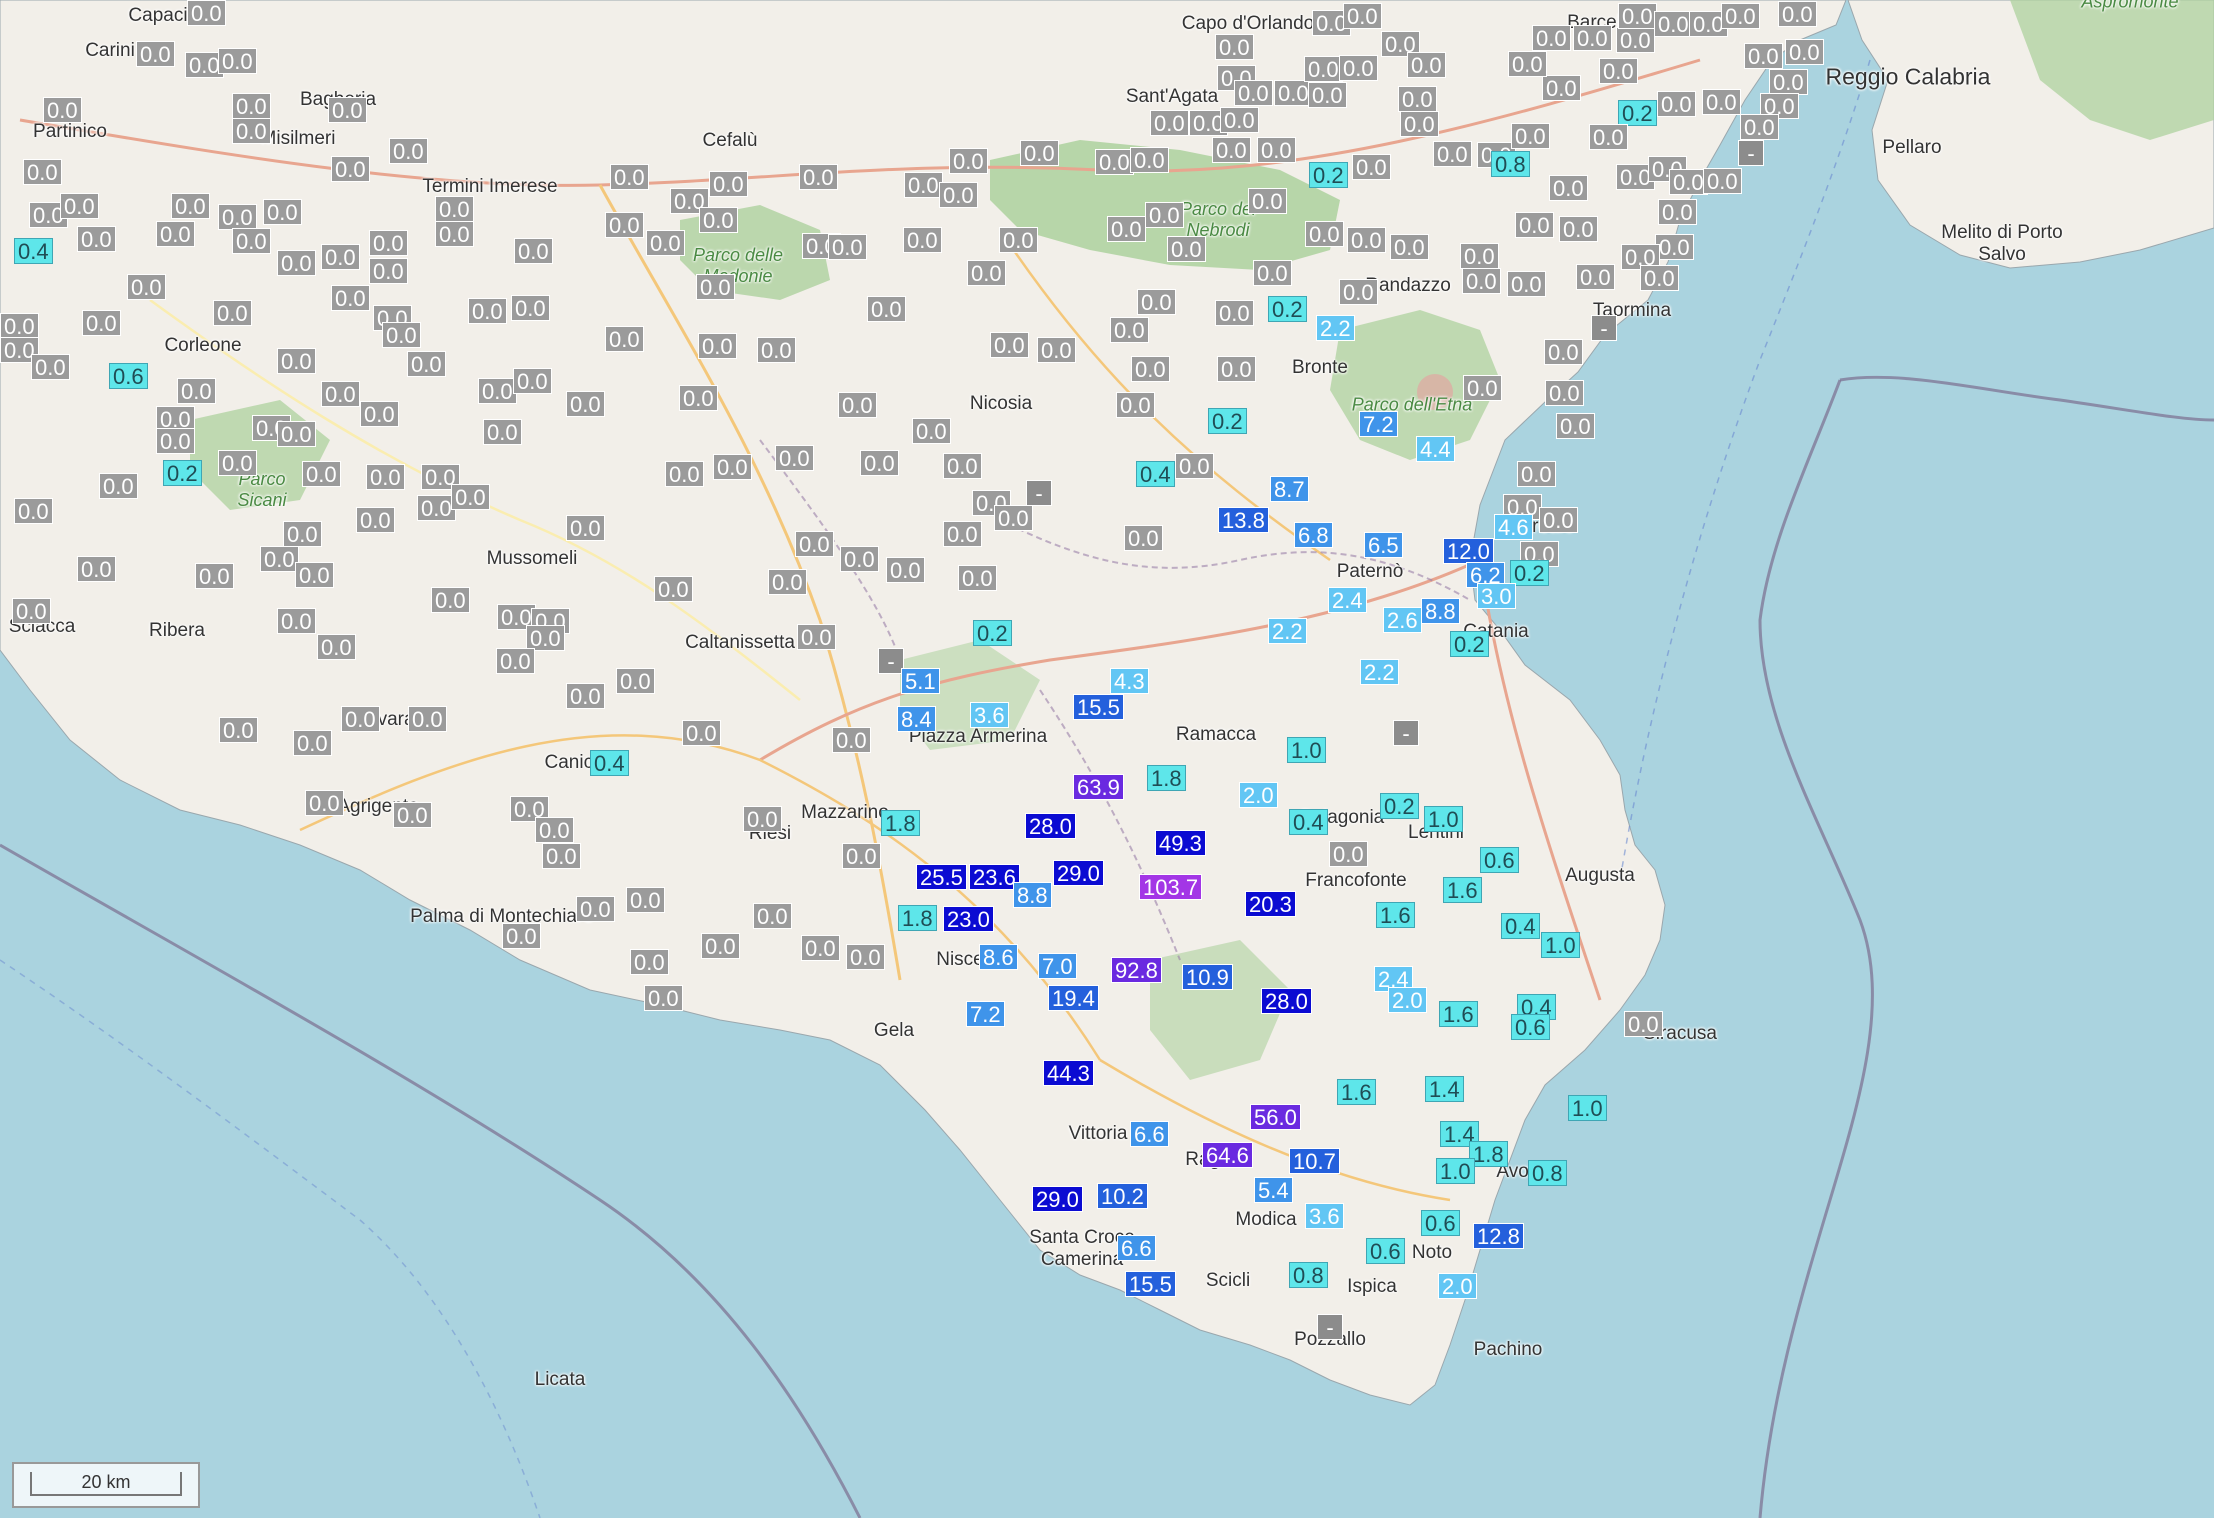  What do you see at coordinates (1270, 904) in the screenshot?
I see `station-marker: 20.3` at bounding box center [1270, 904].